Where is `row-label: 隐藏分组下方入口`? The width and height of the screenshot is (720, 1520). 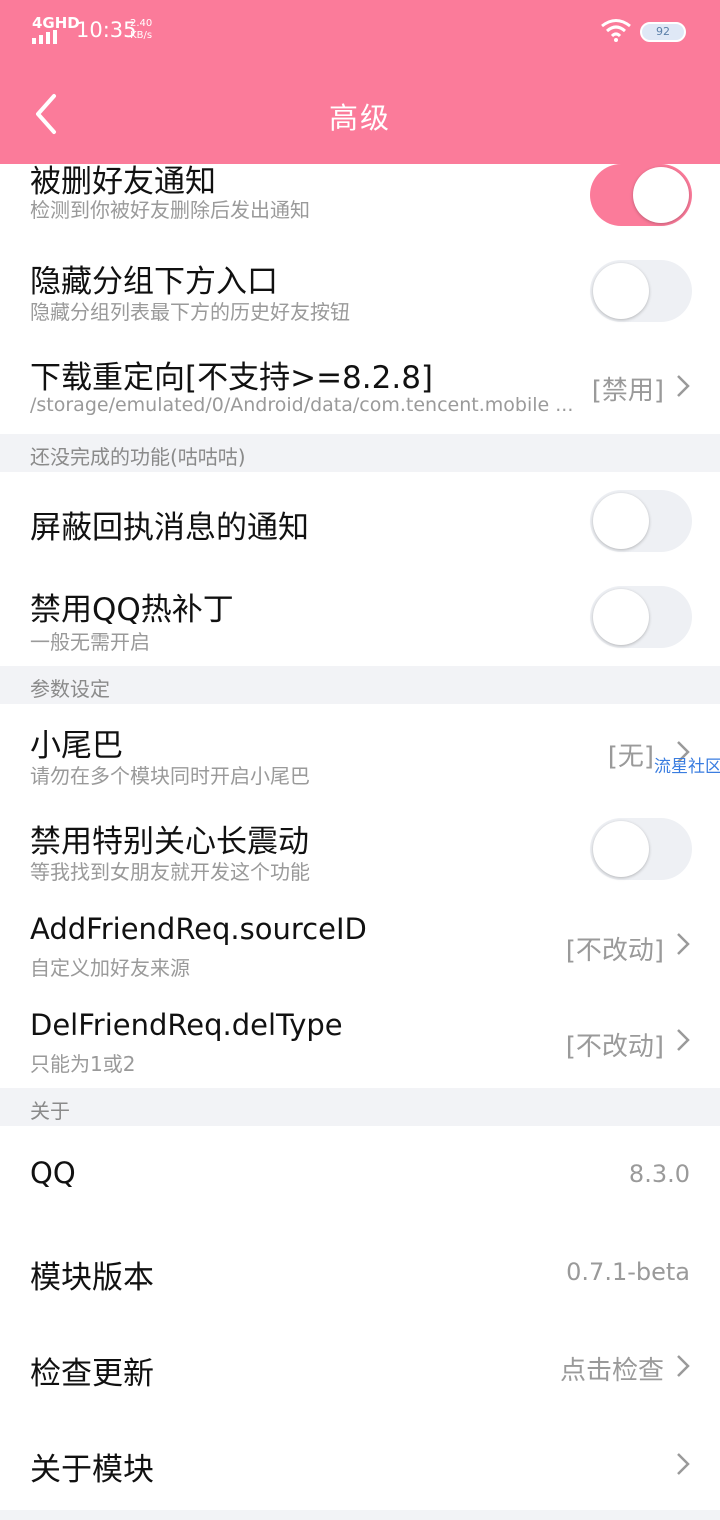 row-label: 隐藏分组下方入口 is located at coordinates (154, 282).